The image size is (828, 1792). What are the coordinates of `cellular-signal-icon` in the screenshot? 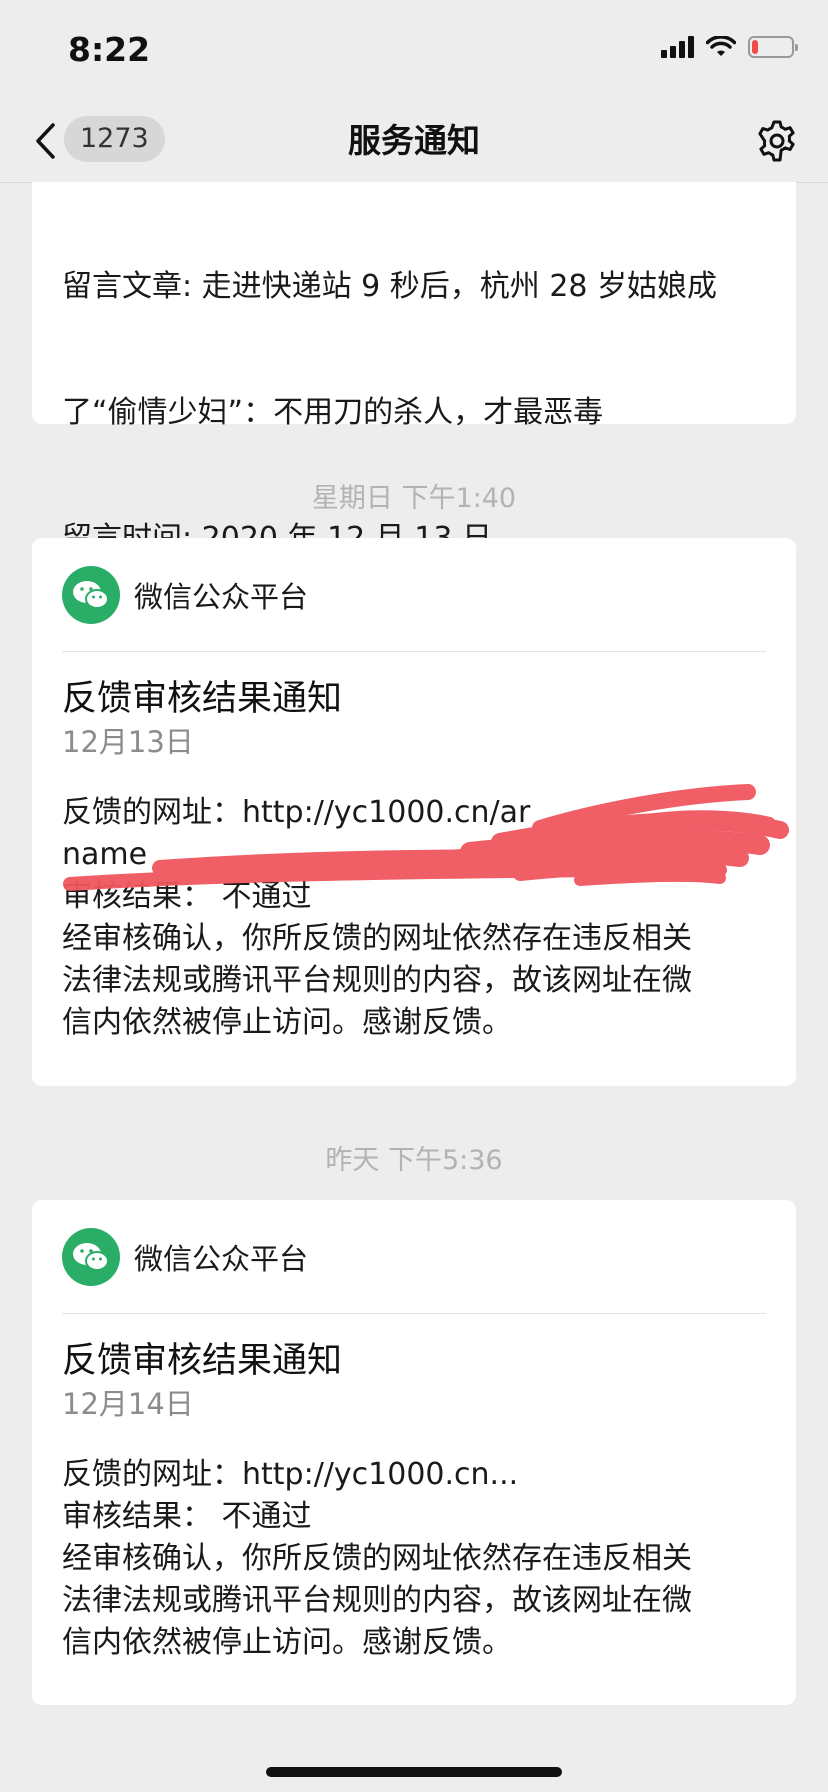 It's located at (677, 47).